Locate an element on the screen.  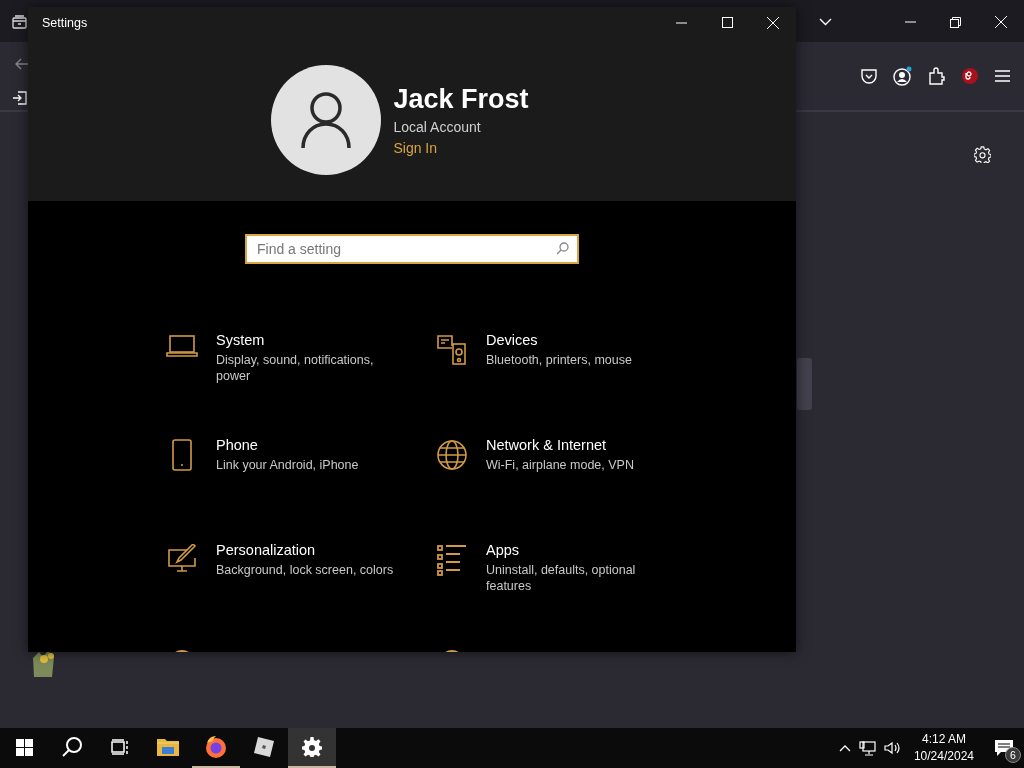
category-description: Background, lock screen, colors is located at coordinates (305, 570).